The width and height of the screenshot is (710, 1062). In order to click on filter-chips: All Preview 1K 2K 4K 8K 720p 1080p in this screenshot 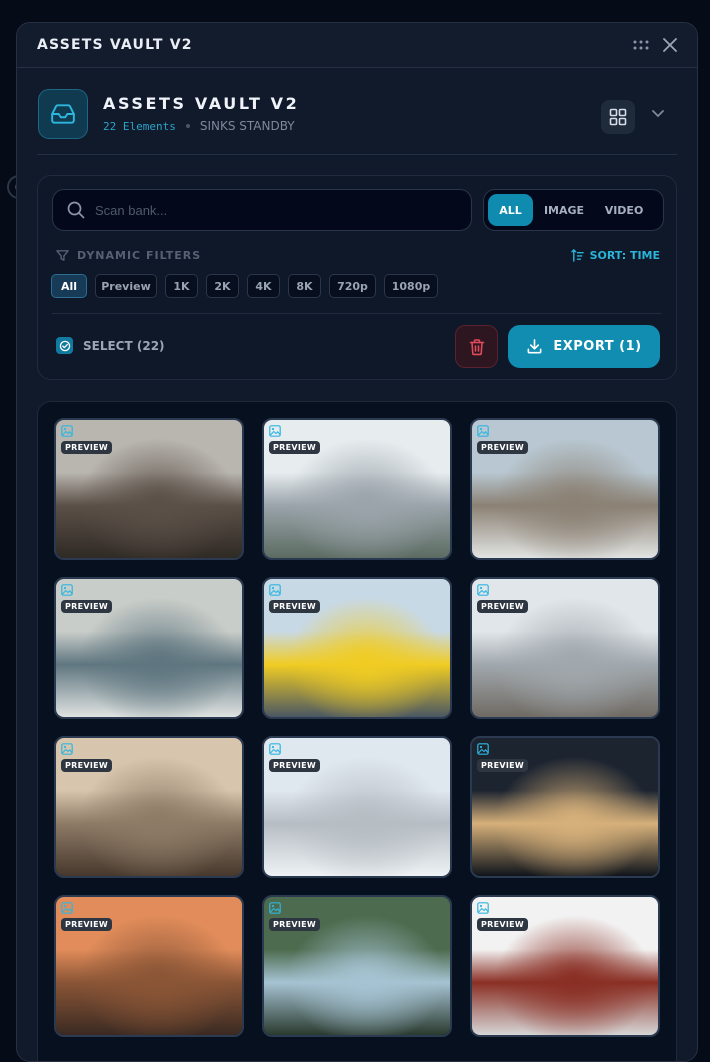, I will do `click(248, 286)`.